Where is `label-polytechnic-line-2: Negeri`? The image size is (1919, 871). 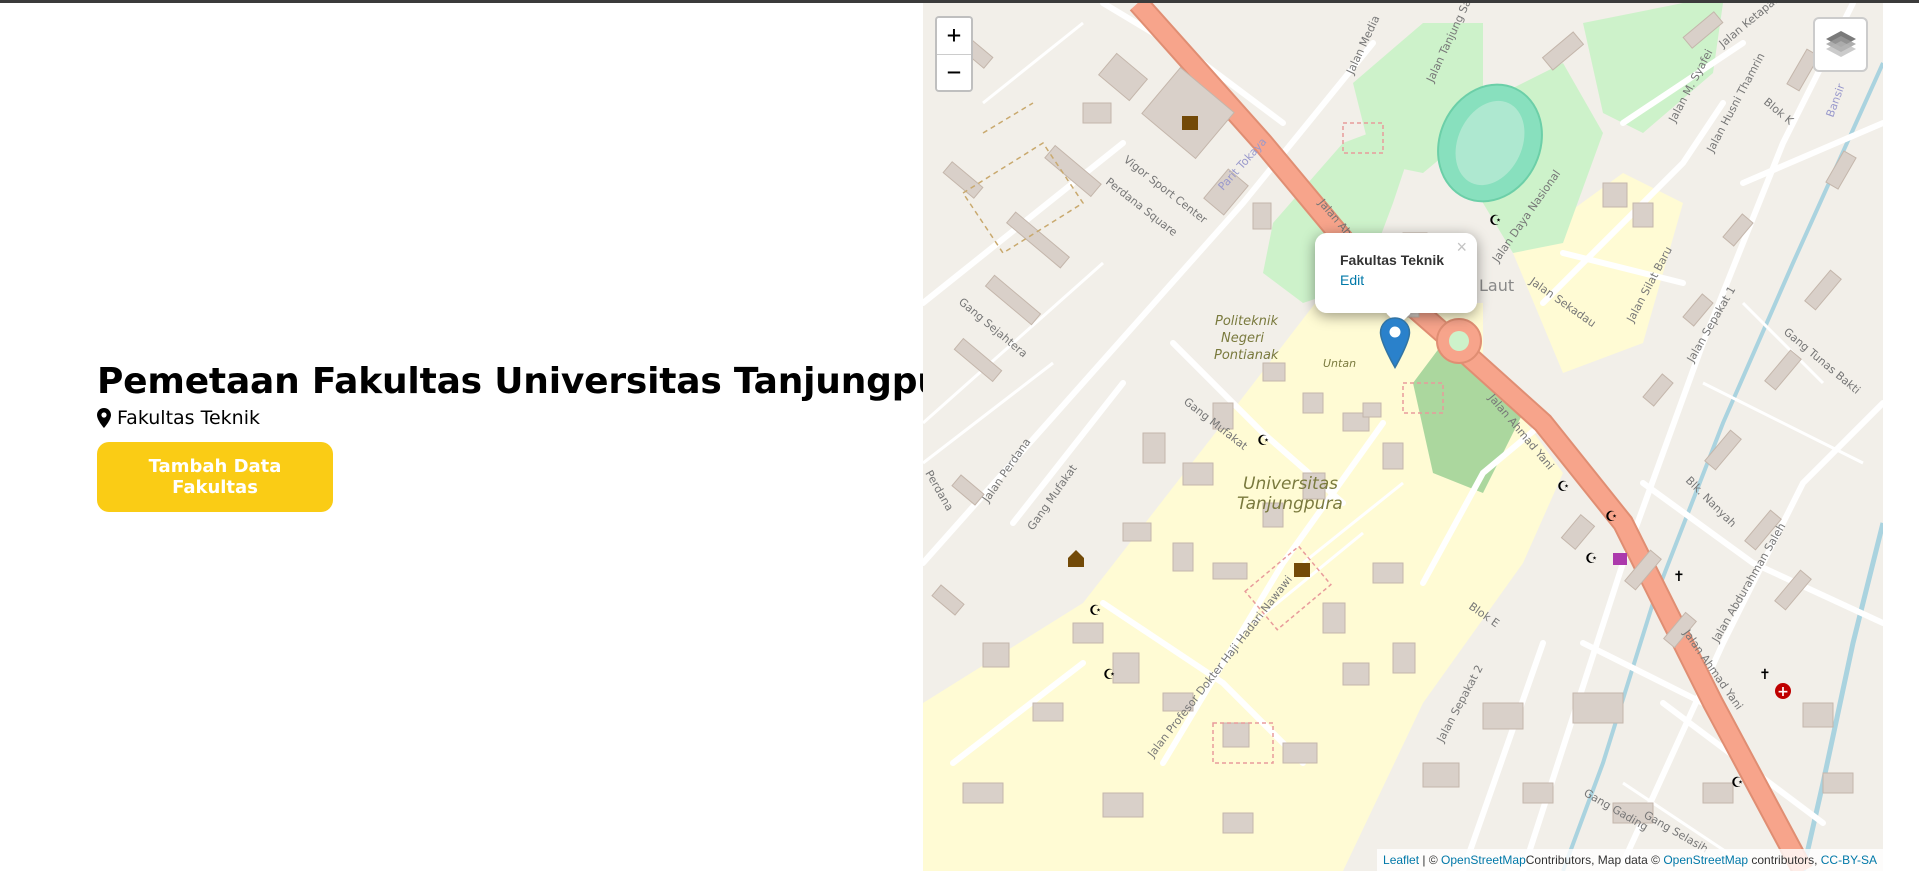 label-polytechnic-line-2: Negeri is located at coordinates (1242, 338).